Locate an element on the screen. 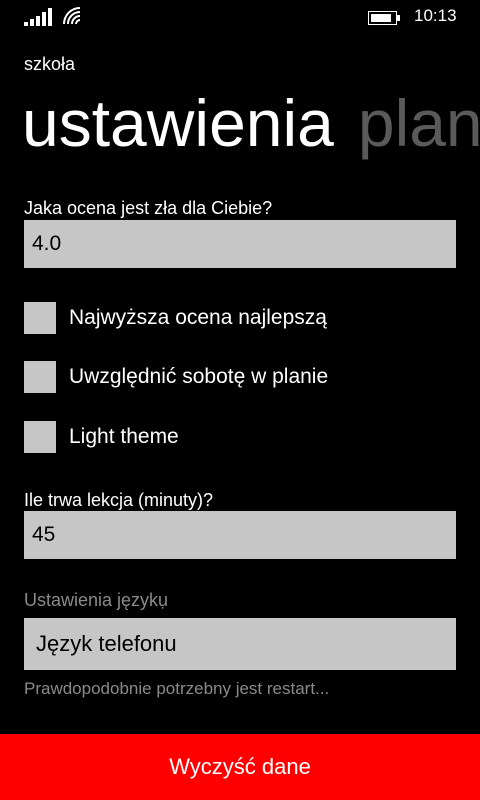  checkbox-row-saturday: Uwzględnić sobotę w planie is located at coordinates (176, 377).